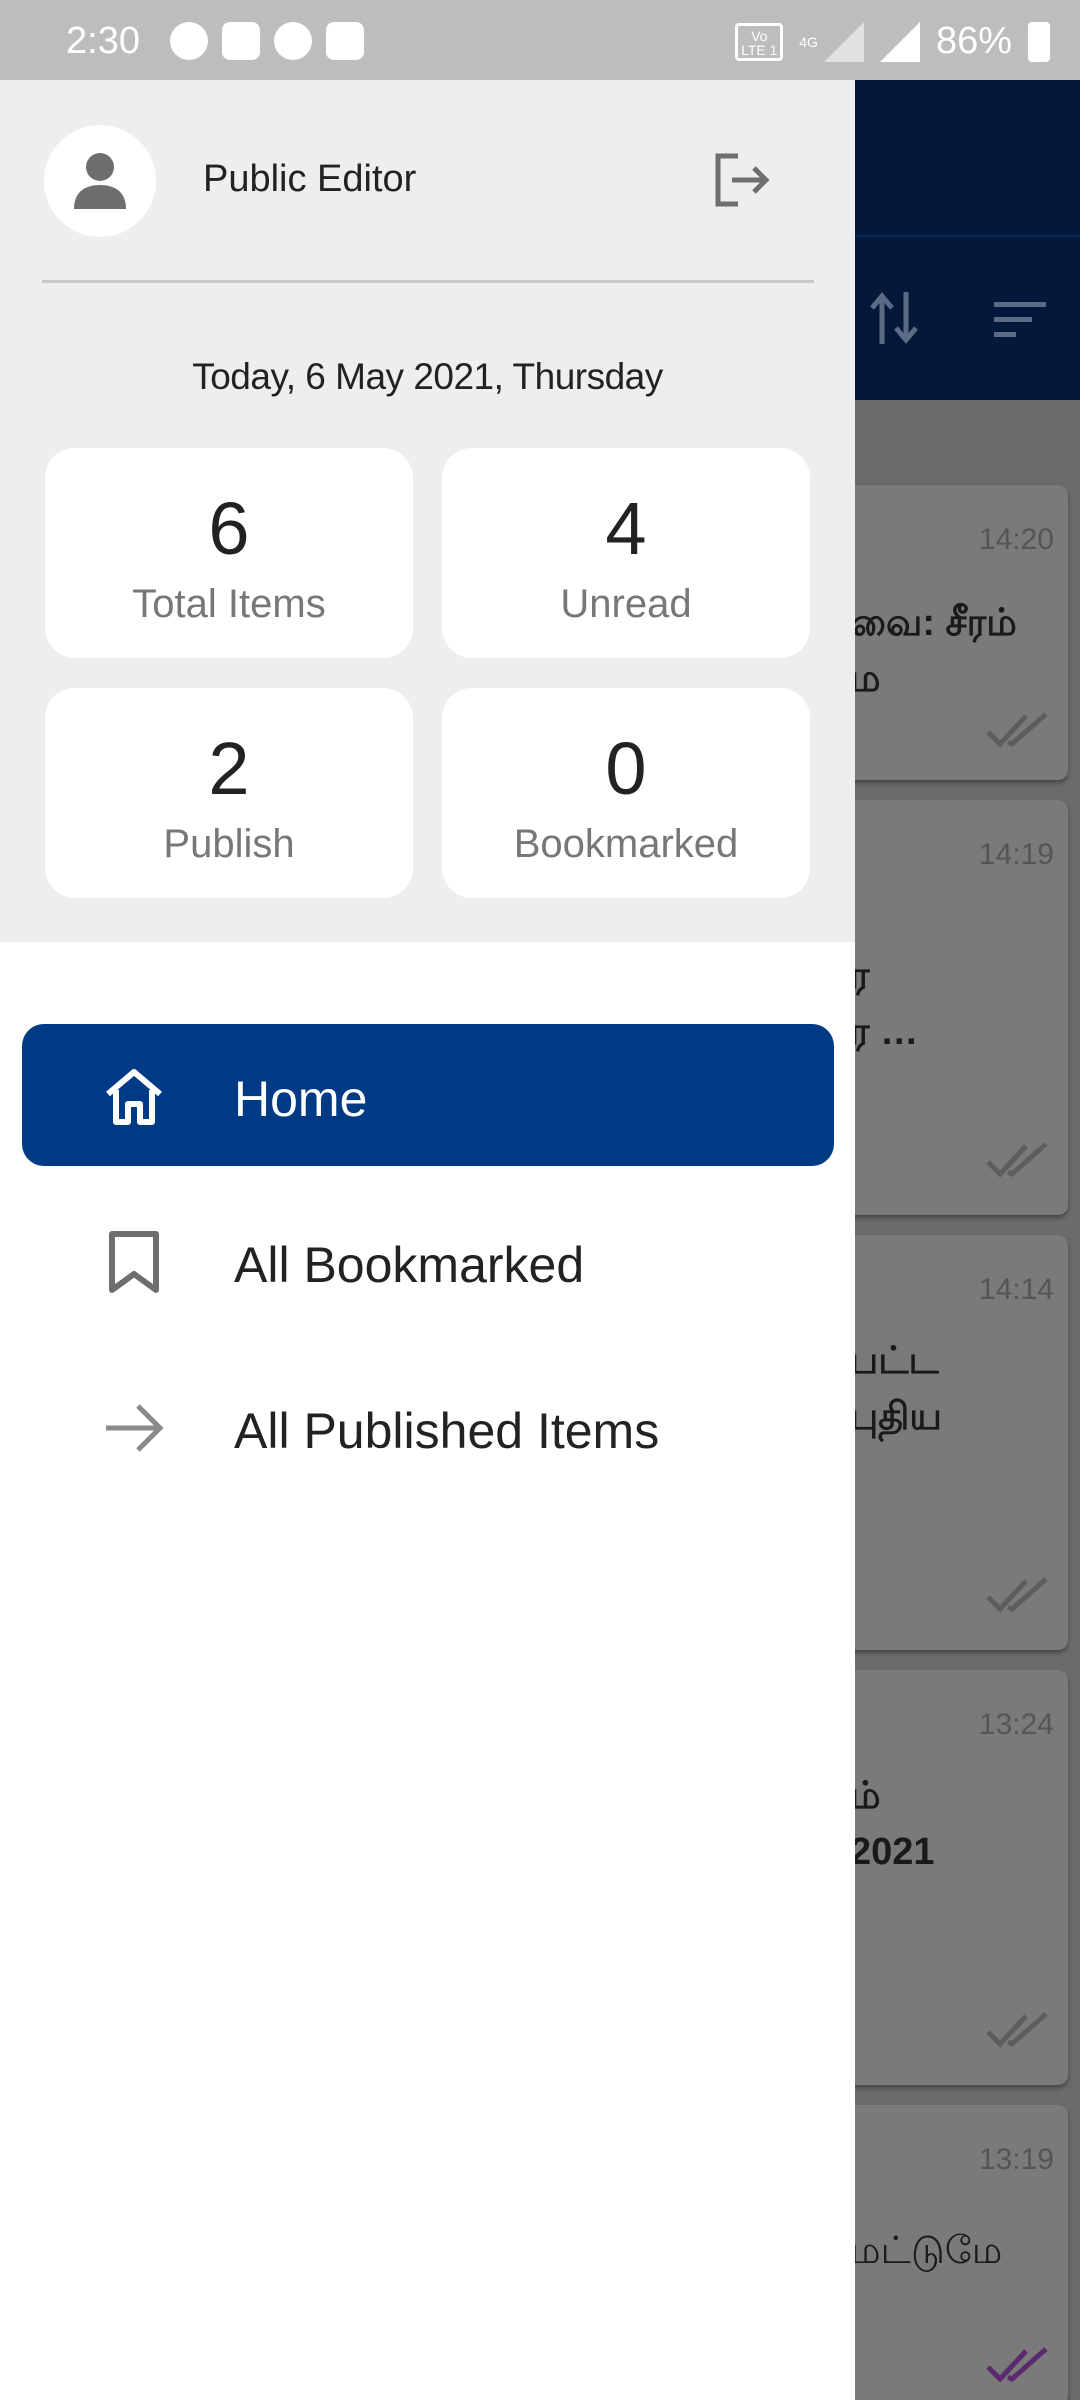 This screenshot has height=2400, width=1080. I want to click on item-time: 14:14, so click(1016, 1289).